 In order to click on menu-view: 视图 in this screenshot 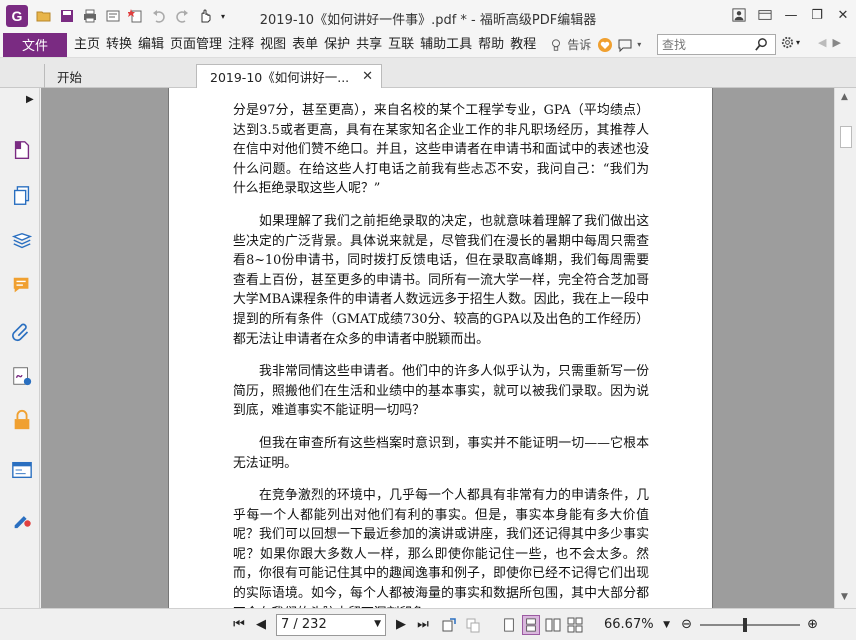, I will do `click(273, 45)`.